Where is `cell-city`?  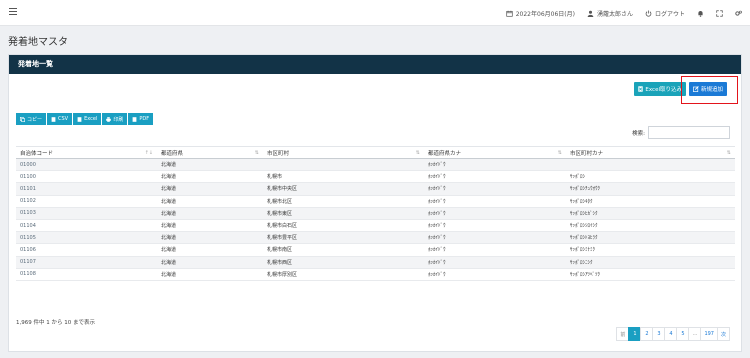
cell-city is located at coordinates (343, 165).